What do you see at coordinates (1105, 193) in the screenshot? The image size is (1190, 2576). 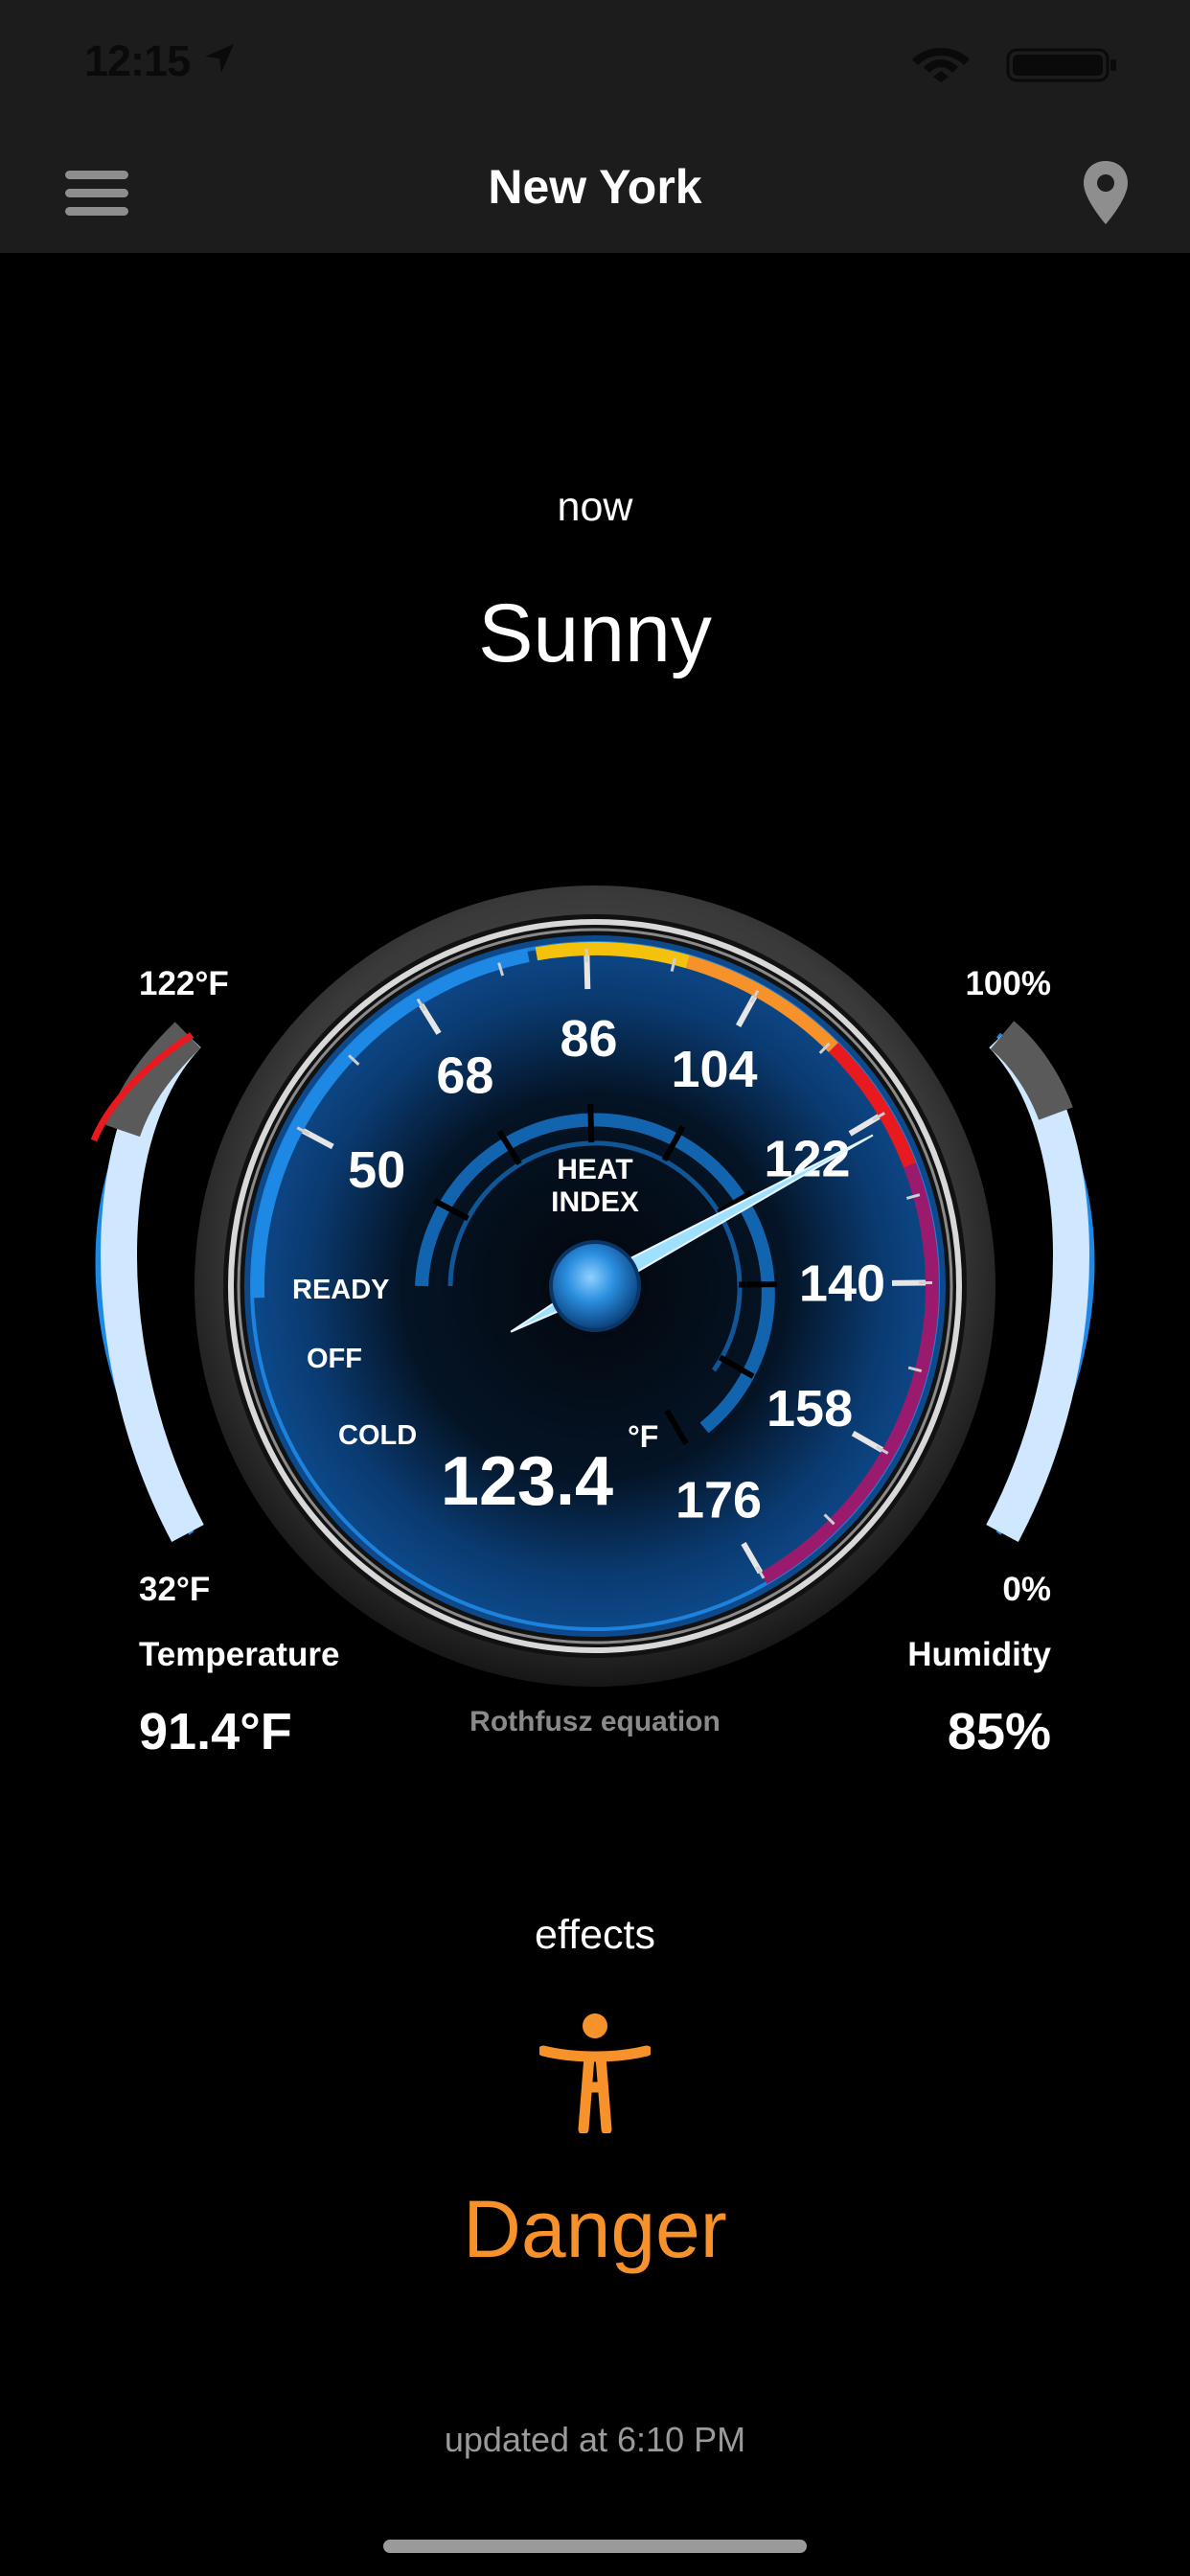 I see `map-pin-icon` at bounding box center [1105, 193].